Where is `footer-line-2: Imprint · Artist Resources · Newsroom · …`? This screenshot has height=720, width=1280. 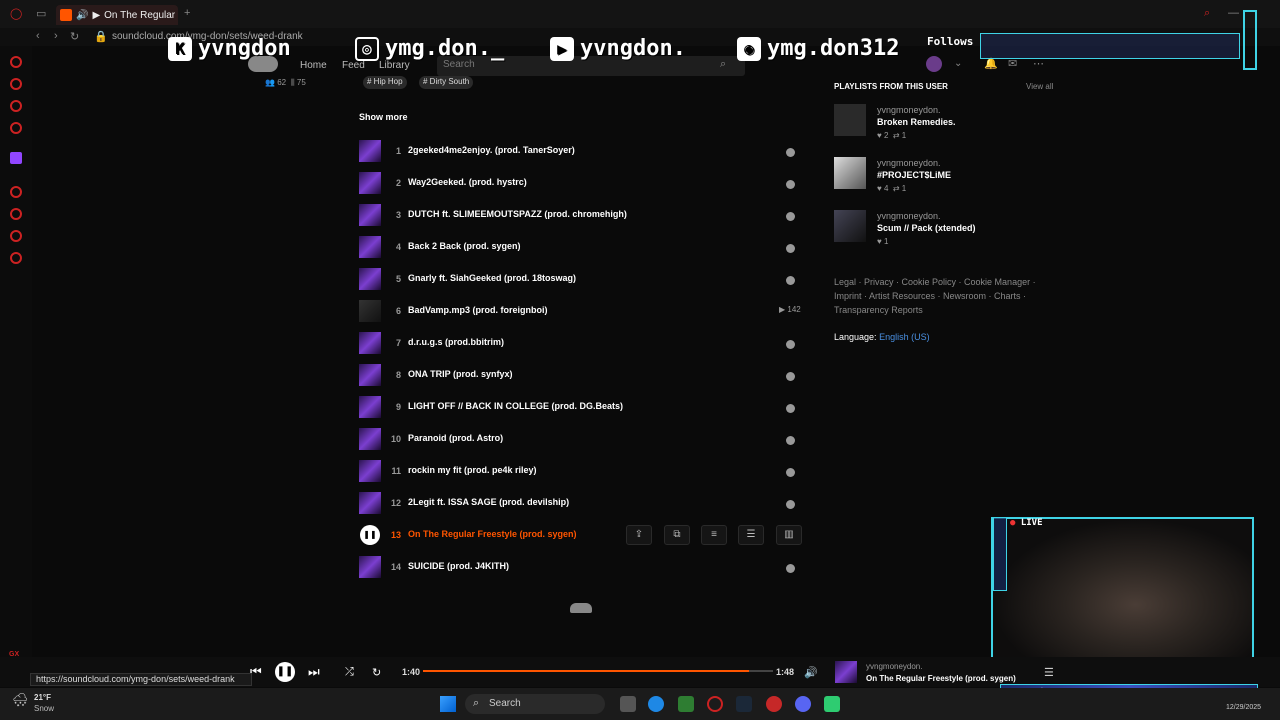 footer-line-2: Imprint · Artist Resources · Newsroom · … is located at coordinates (939, 296).